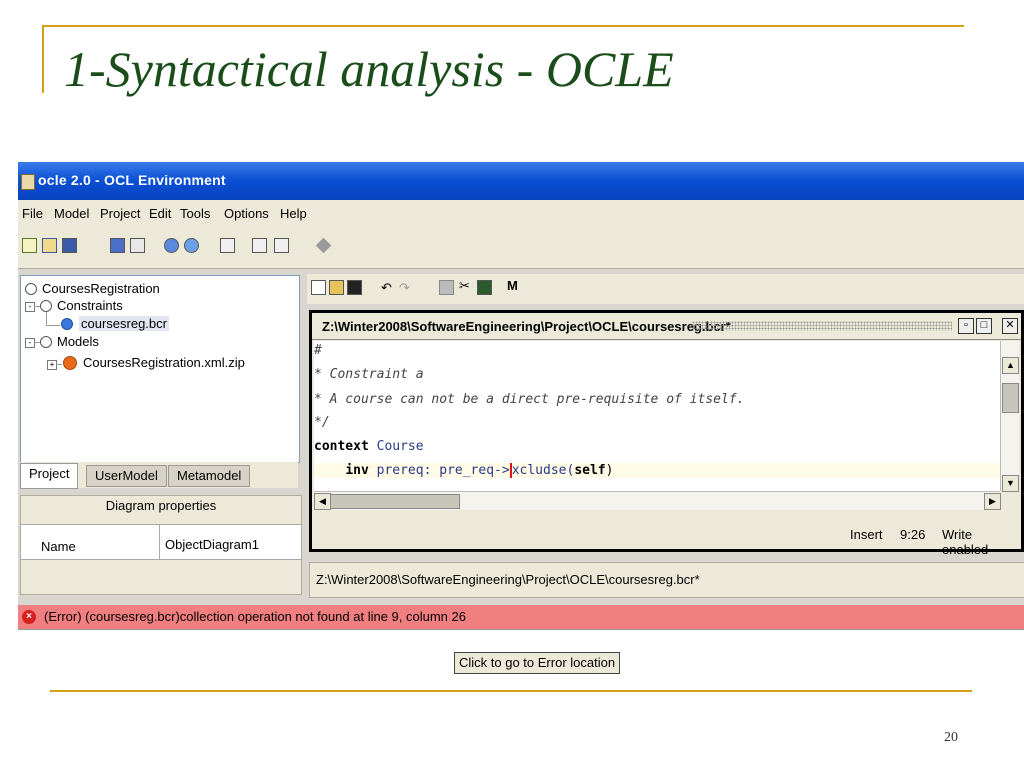  Describe the element at coordinates (90, 305) in the screenshot. I see `tree-node-constraints: Constraints` at that location.